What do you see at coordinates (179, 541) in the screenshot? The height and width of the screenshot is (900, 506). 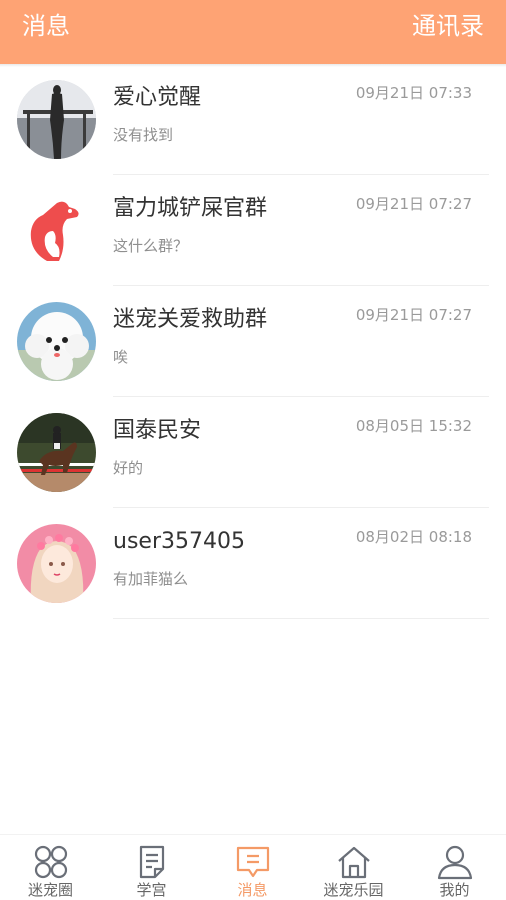 I see `conversation-name: user357405` at bounding box center [179, 541].